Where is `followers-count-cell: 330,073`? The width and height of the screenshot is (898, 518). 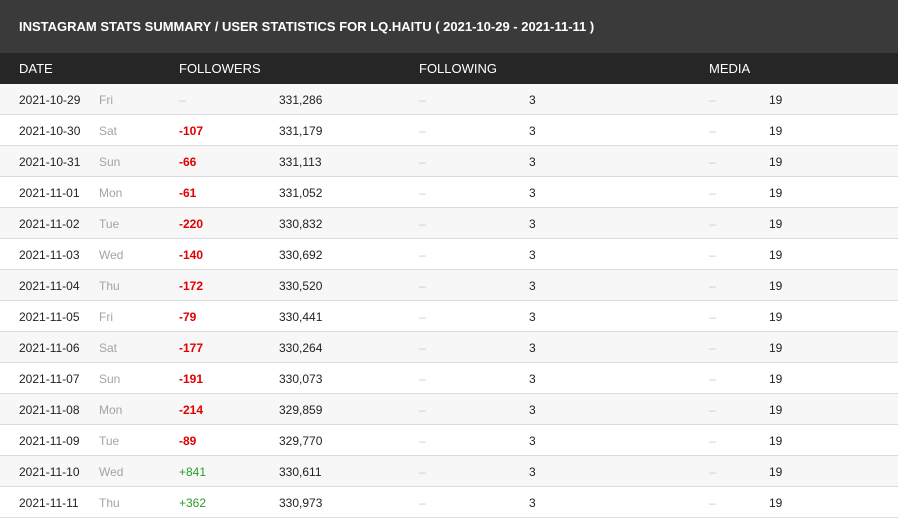 followers-count-cell: 330,073 is located at coordinates (301, 379).